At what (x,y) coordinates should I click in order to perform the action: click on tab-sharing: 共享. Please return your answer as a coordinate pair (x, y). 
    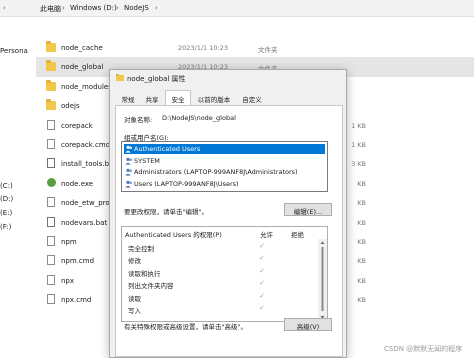
    Looking at the image, I should click on (152, 98).